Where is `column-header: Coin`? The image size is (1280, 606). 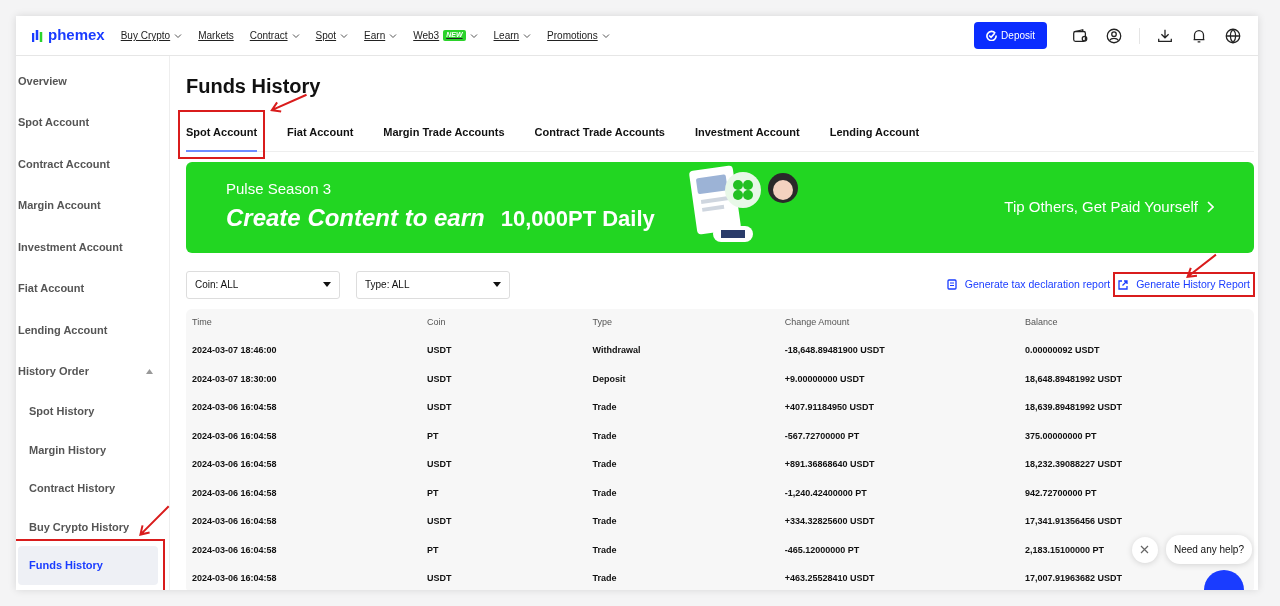 column-header: Coin is located at coordinates (503, 322).